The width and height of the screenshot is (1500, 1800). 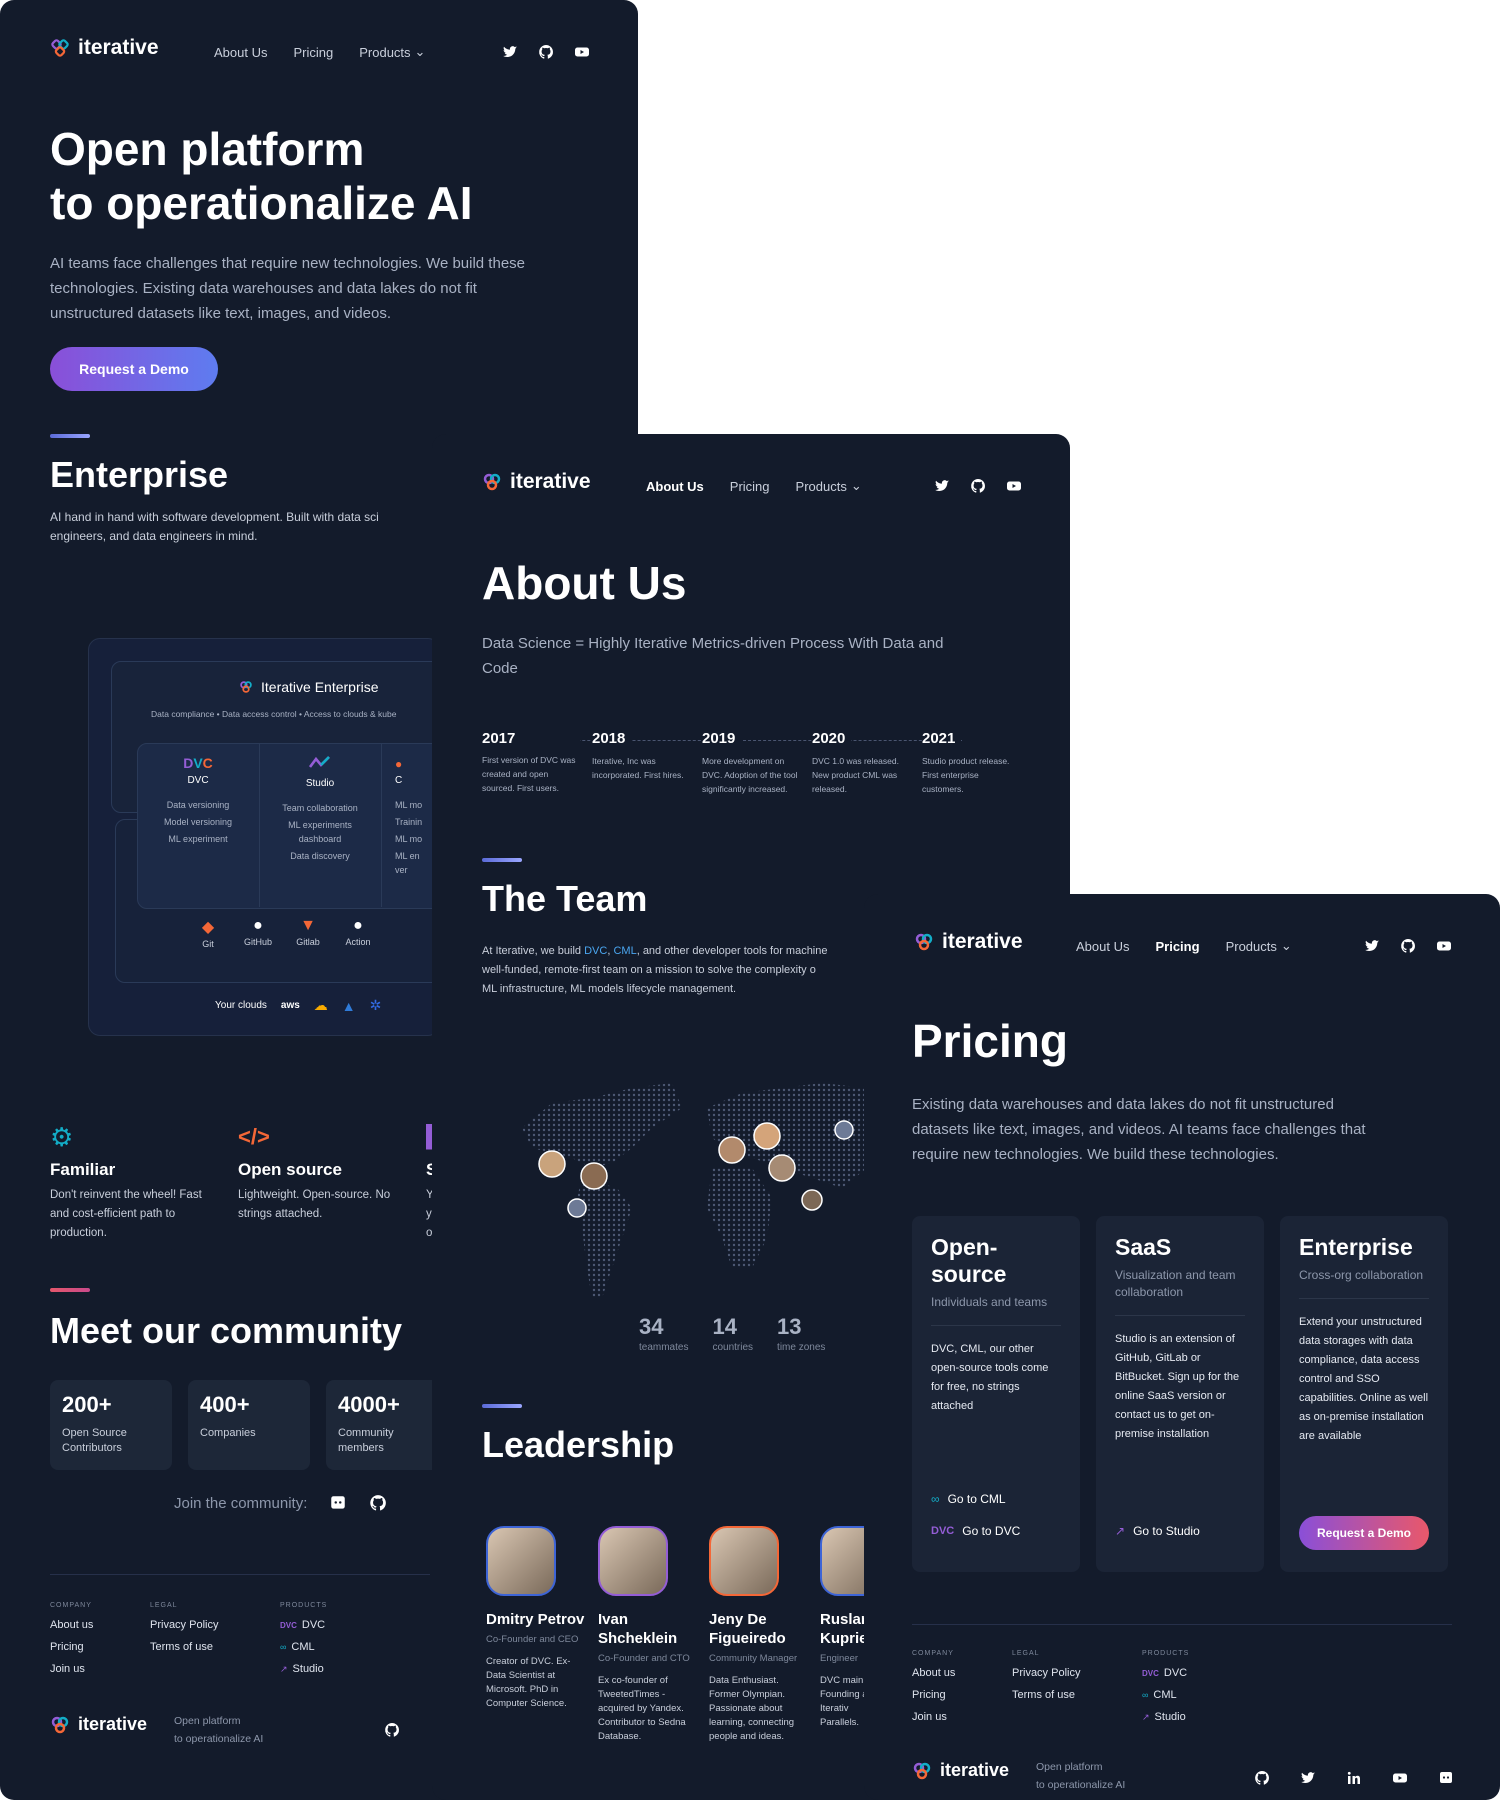 What do you see at coordinates (663, 1333) in the screenshot?
I see `map-stat: 34 teammates` at bounding box center [663, 1333].